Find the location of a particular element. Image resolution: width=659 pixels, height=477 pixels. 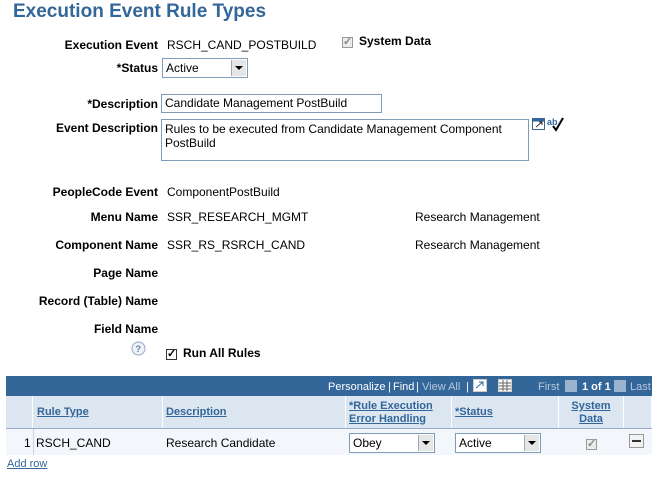

description-cell: Research Candidate is located at coordinates (221, 443).